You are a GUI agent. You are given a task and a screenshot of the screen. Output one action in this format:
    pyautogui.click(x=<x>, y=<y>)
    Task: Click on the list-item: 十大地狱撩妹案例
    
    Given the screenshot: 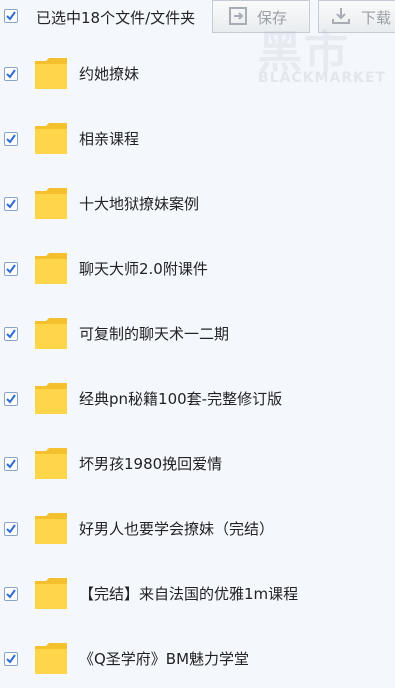 What is the action you would take?
    pyautogui.click(x=197, y=203)
    